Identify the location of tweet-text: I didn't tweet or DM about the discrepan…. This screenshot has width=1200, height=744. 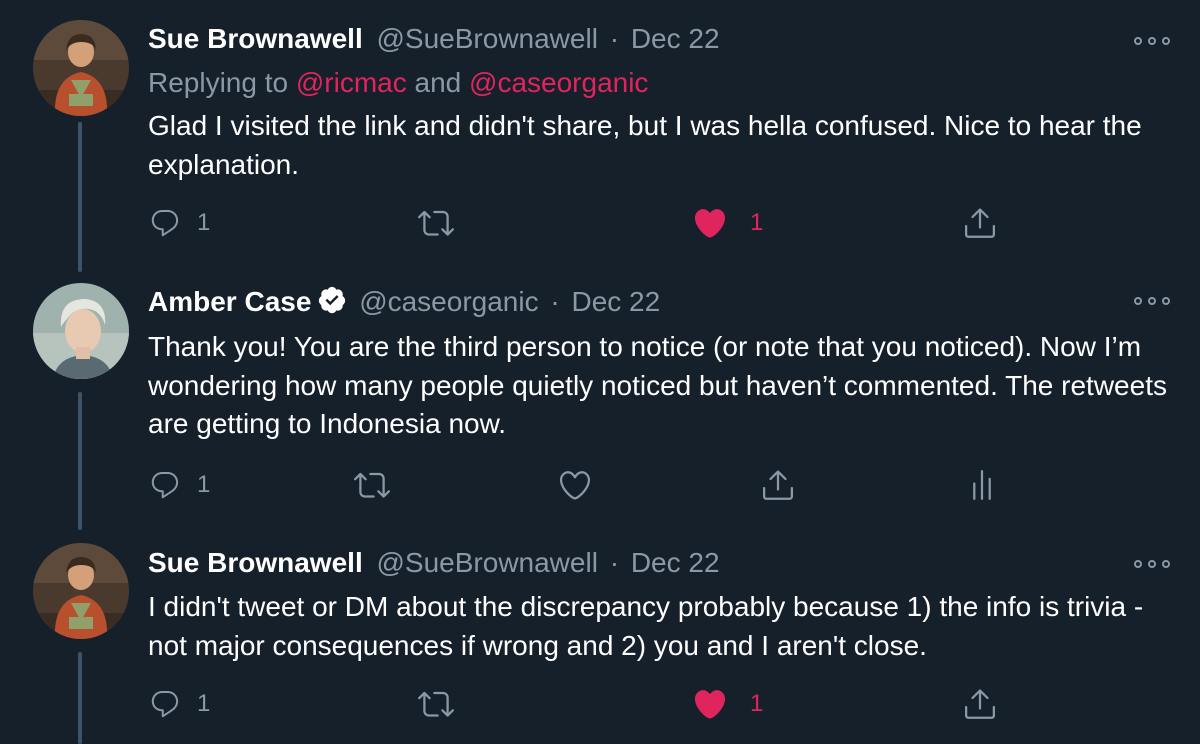
(646, 626).